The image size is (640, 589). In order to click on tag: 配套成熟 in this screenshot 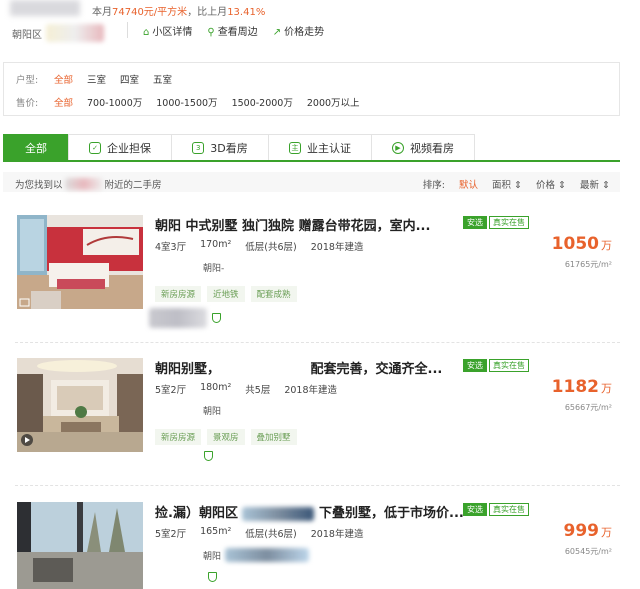, I will do `click(273, 294)`.